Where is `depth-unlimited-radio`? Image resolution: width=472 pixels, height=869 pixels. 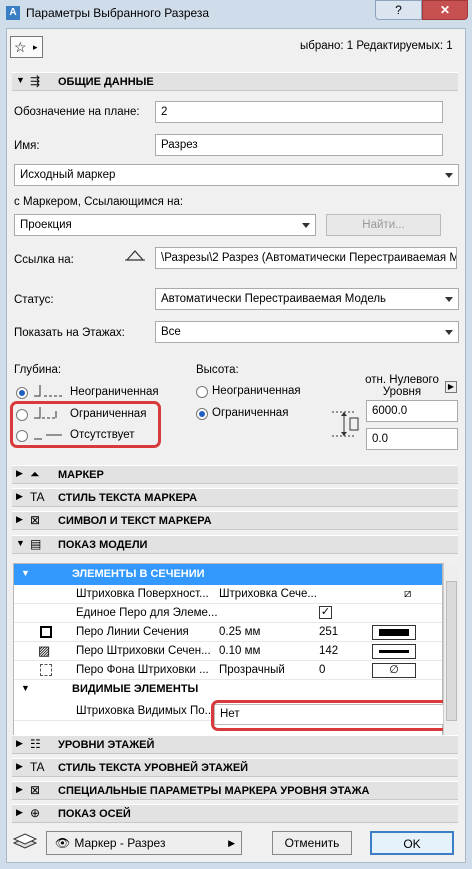 depth-unlimited-radio is located at coordinates (22, 393).